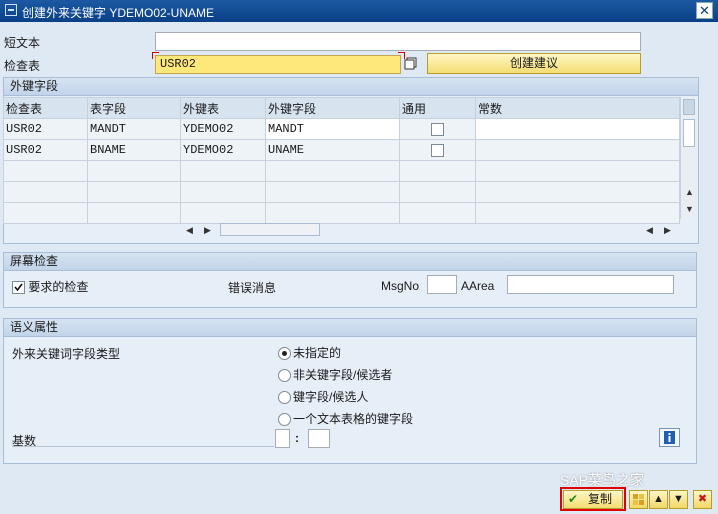  Describe the element at coordinates (223, 108) in the screenshot. I see `column-header: 外键表` at that location.